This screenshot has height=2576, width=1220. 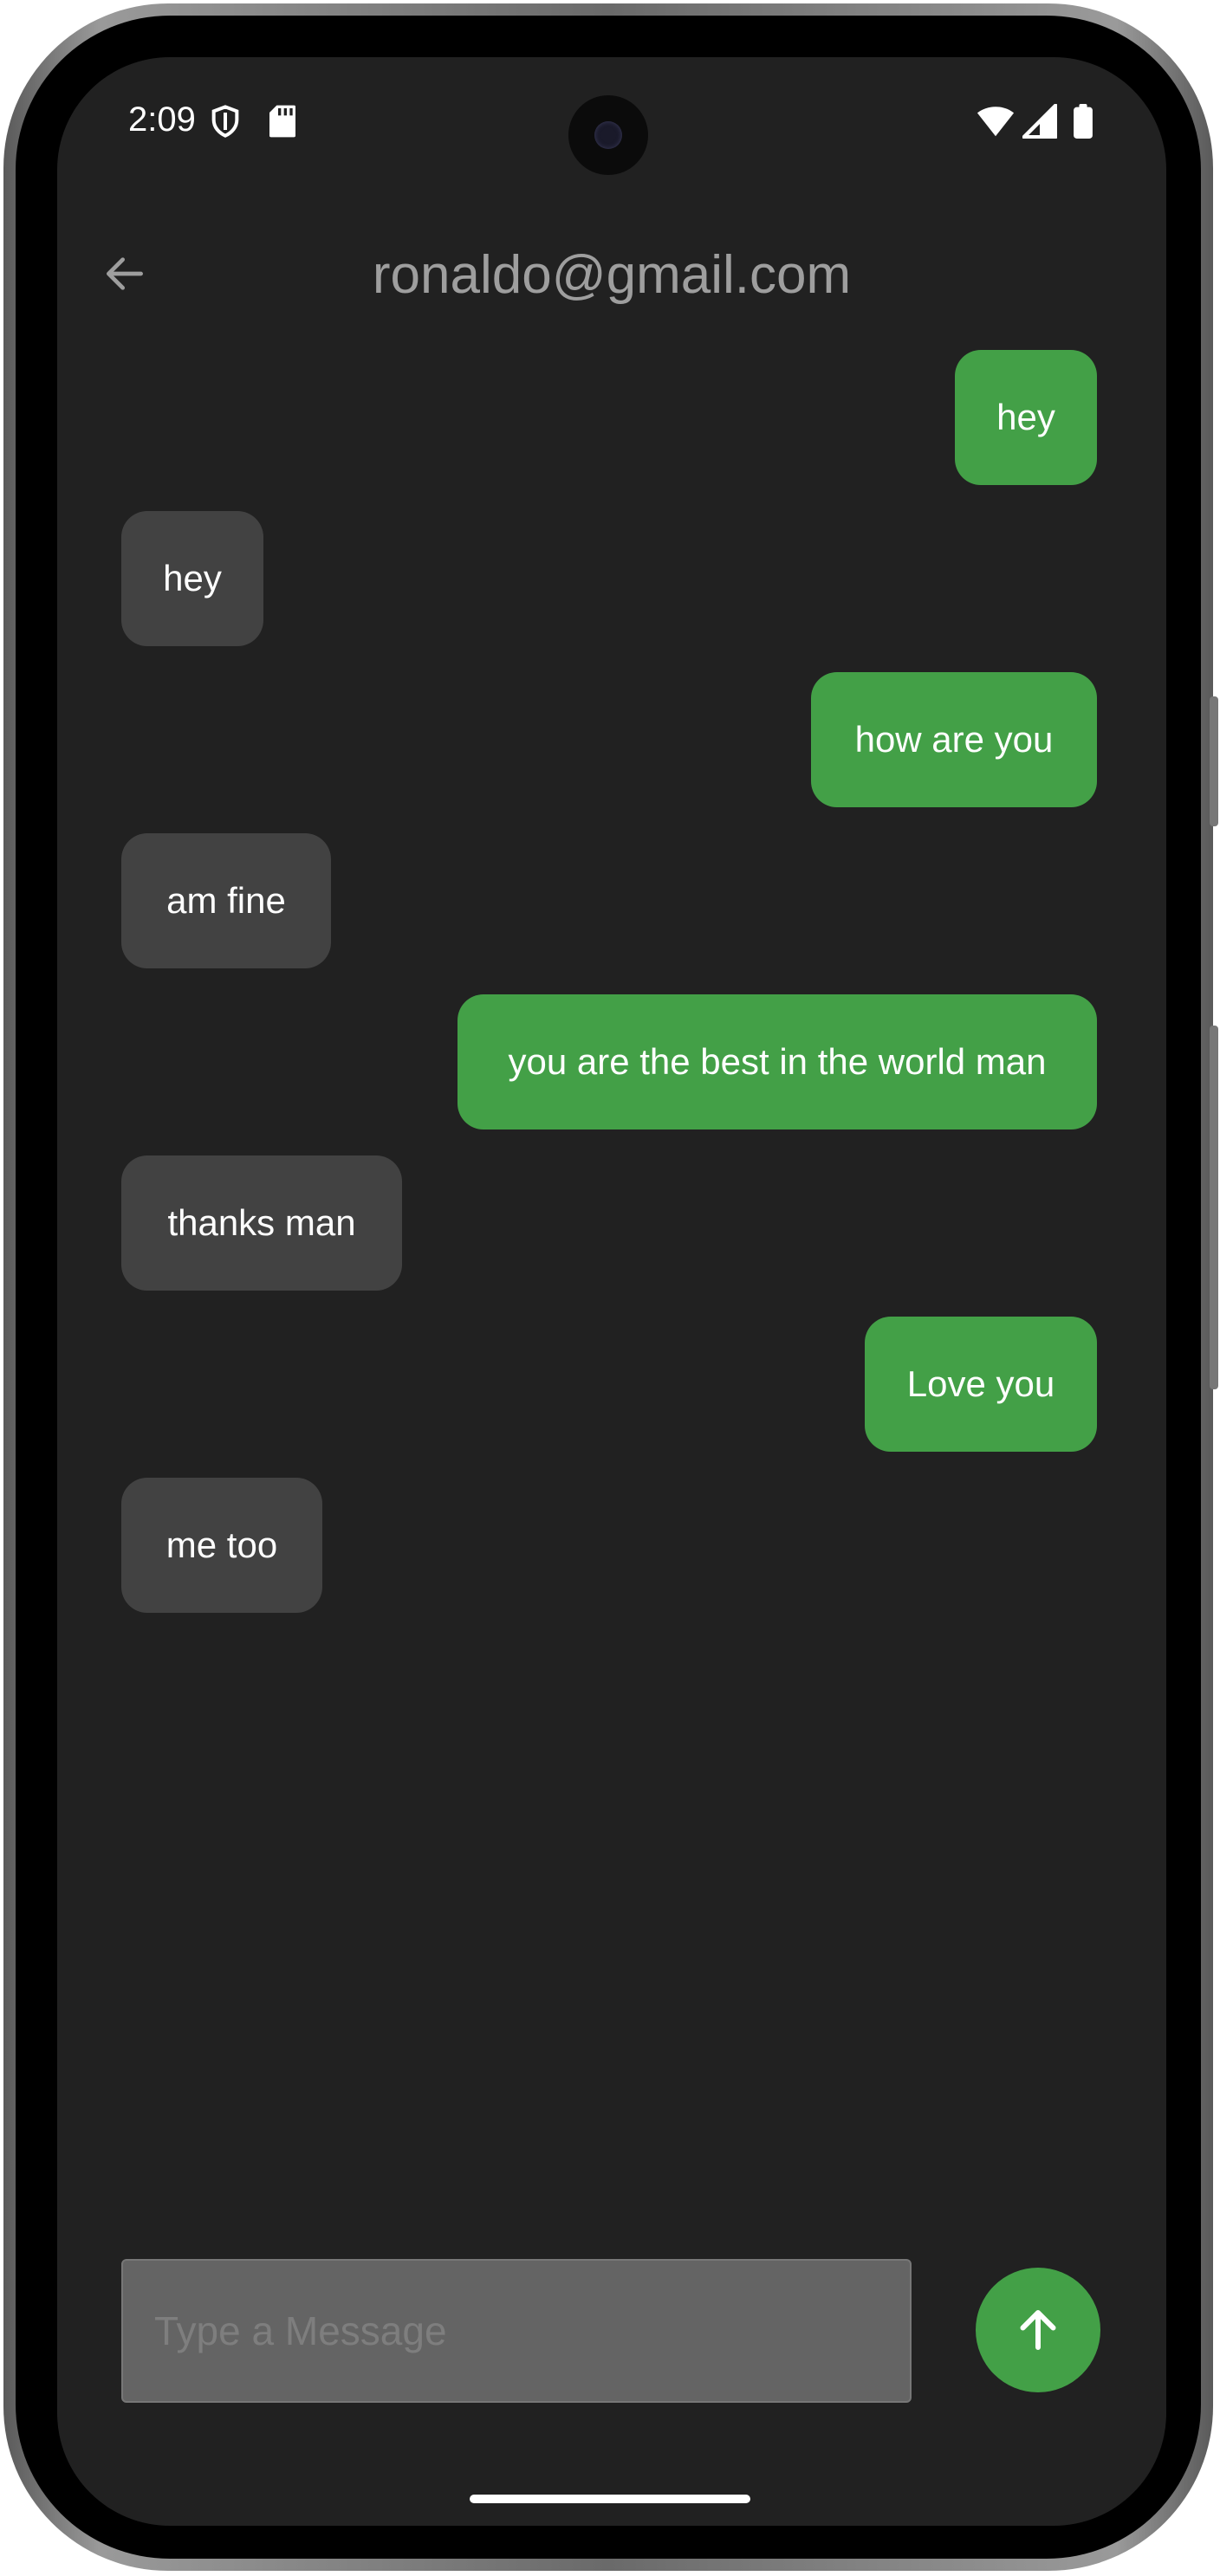 What do you see at coordinates (261, 1223) in the screenshot?
I see `message-bubble-received: thanks man` at bounding box center [261, 1223].